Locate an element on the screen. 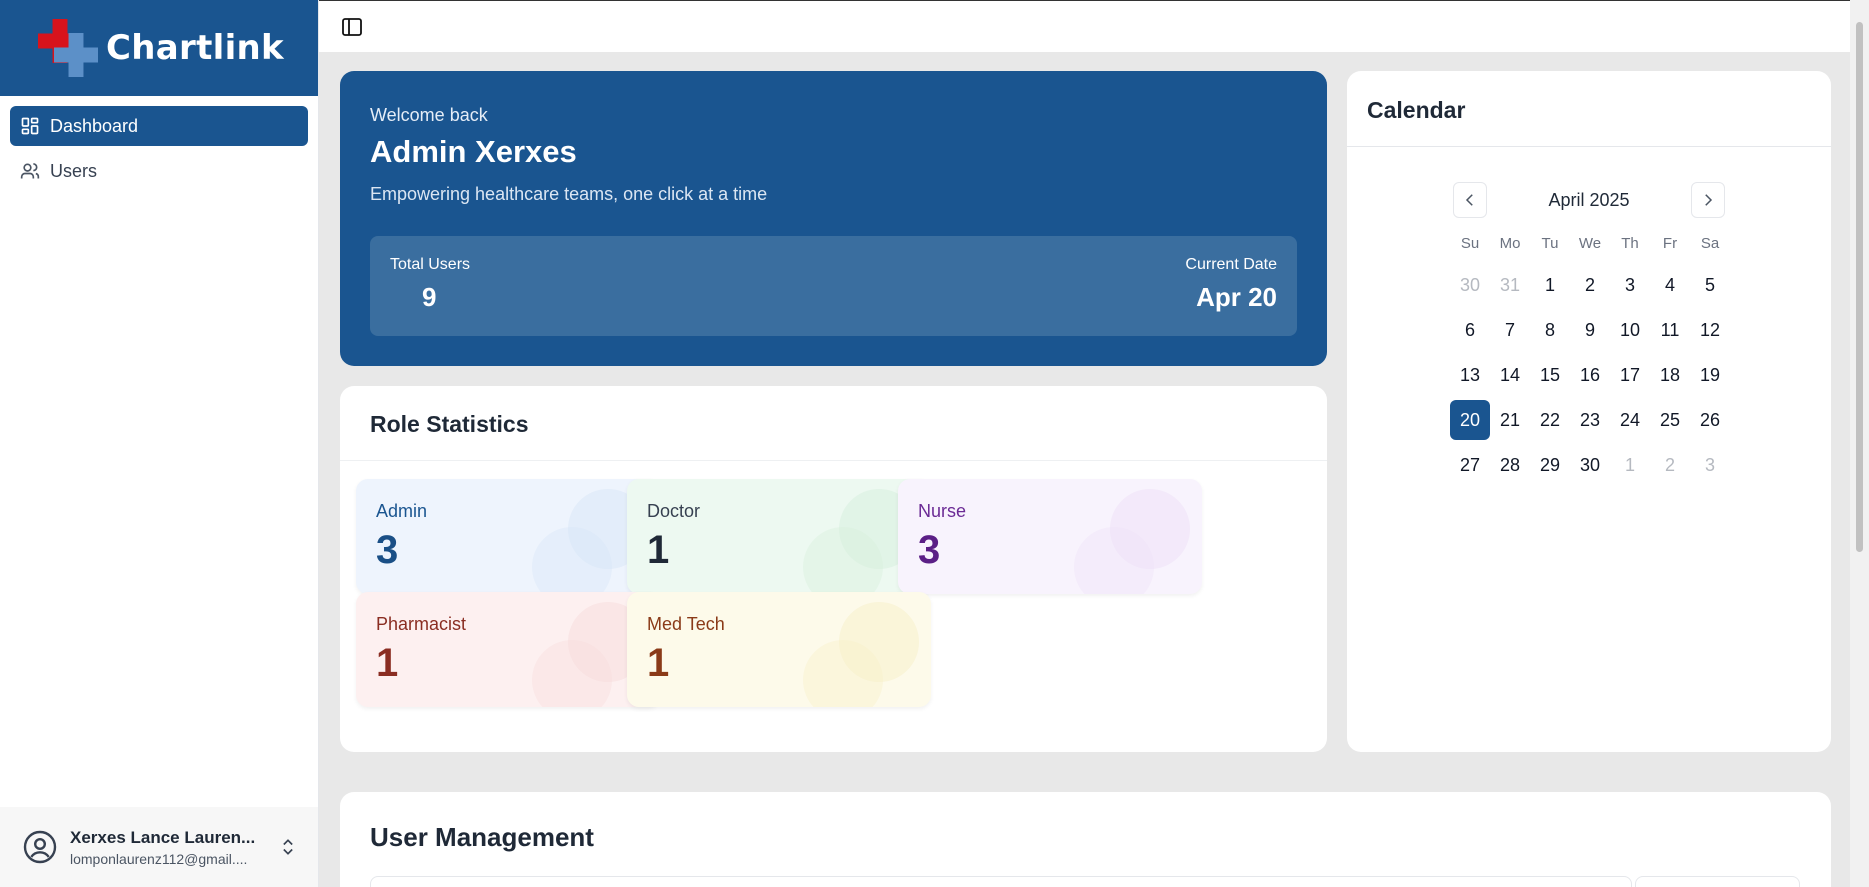  calendar-prev-button is located at coordinates (1470, 200).